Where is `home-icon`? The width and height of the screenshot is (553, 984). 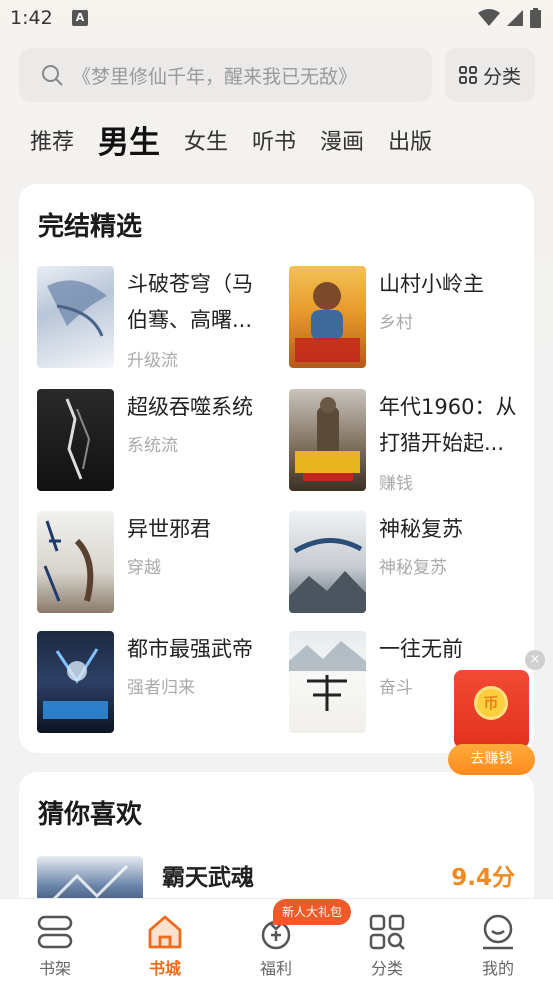 home-icon is located at coordinates (165, 932).